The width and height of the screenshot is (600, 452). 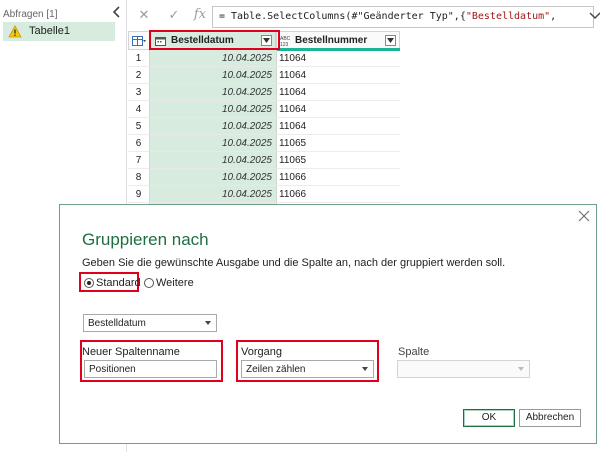 I want to click on table-row: 5 10.04.2025 11064, so click(x=264, y=126).